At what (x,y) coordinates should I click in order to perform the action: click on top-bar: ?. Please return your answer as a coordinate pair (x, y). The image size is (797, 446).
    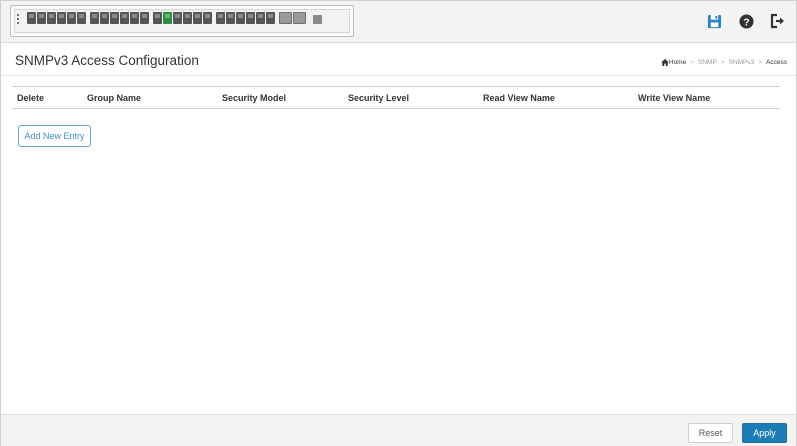
    Looking at the image, I should click on (398, 22).